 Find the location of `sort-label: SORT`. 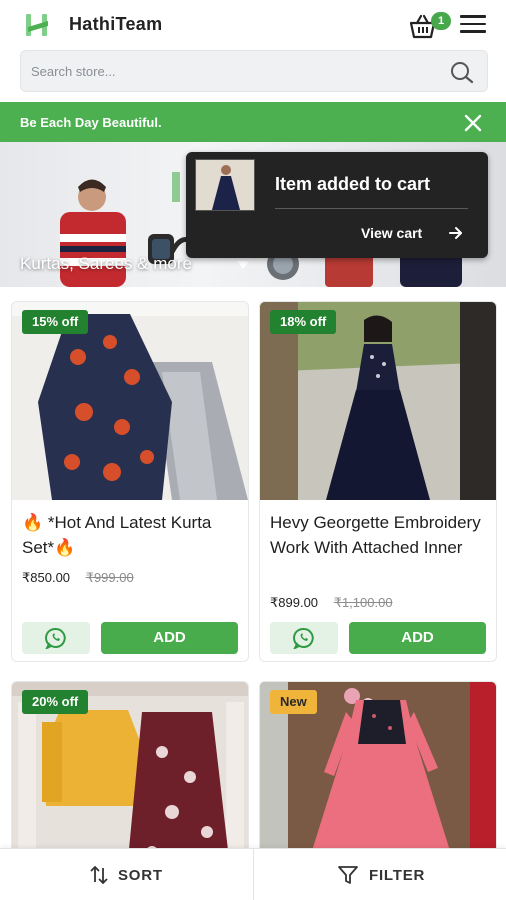

sort-label: SORT is located at coordinates (140, 875).